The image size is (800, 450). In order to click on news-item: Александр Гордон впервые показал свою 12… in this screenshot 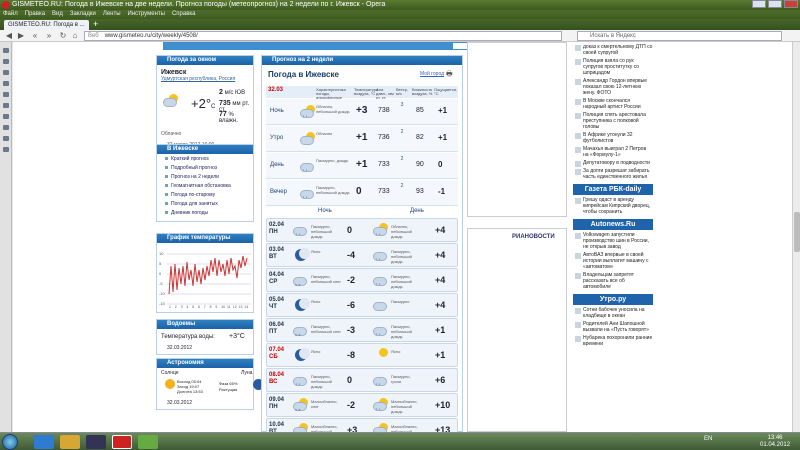, I will do `click(613, 87)`.